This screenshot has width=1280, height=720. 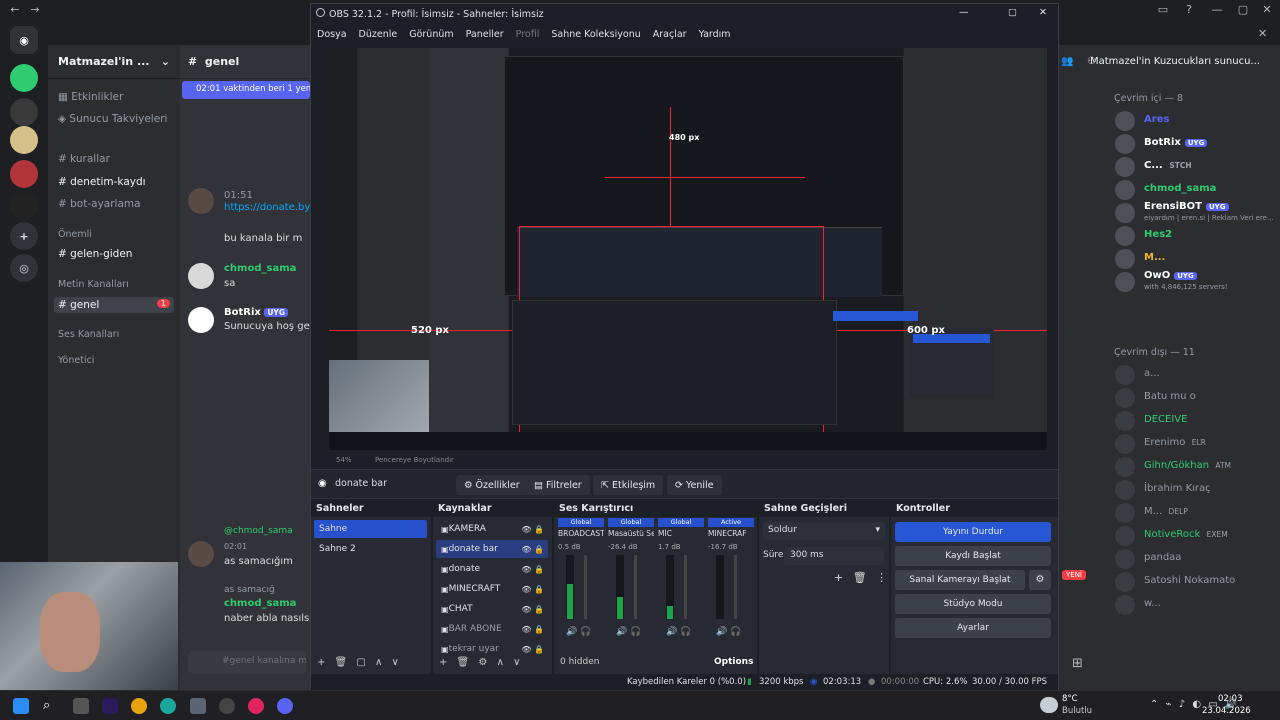 What do you see at coordinates (1217, 11) in the screenshot?
I see `minimize-icon: —` at bounding box center [1217, 11].